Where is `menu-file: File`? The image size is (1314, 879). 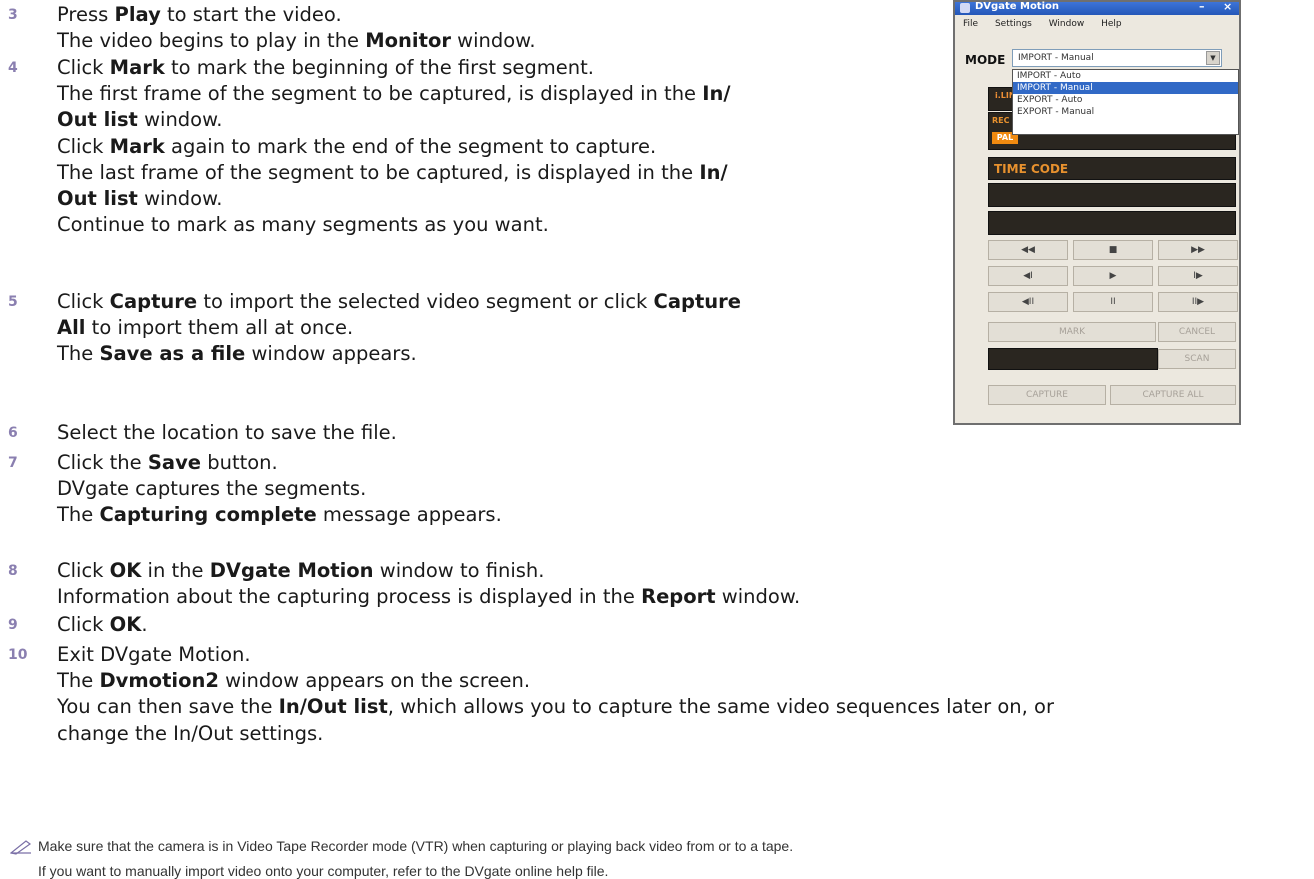
menu-file: File is located at coordinates (970, 24).